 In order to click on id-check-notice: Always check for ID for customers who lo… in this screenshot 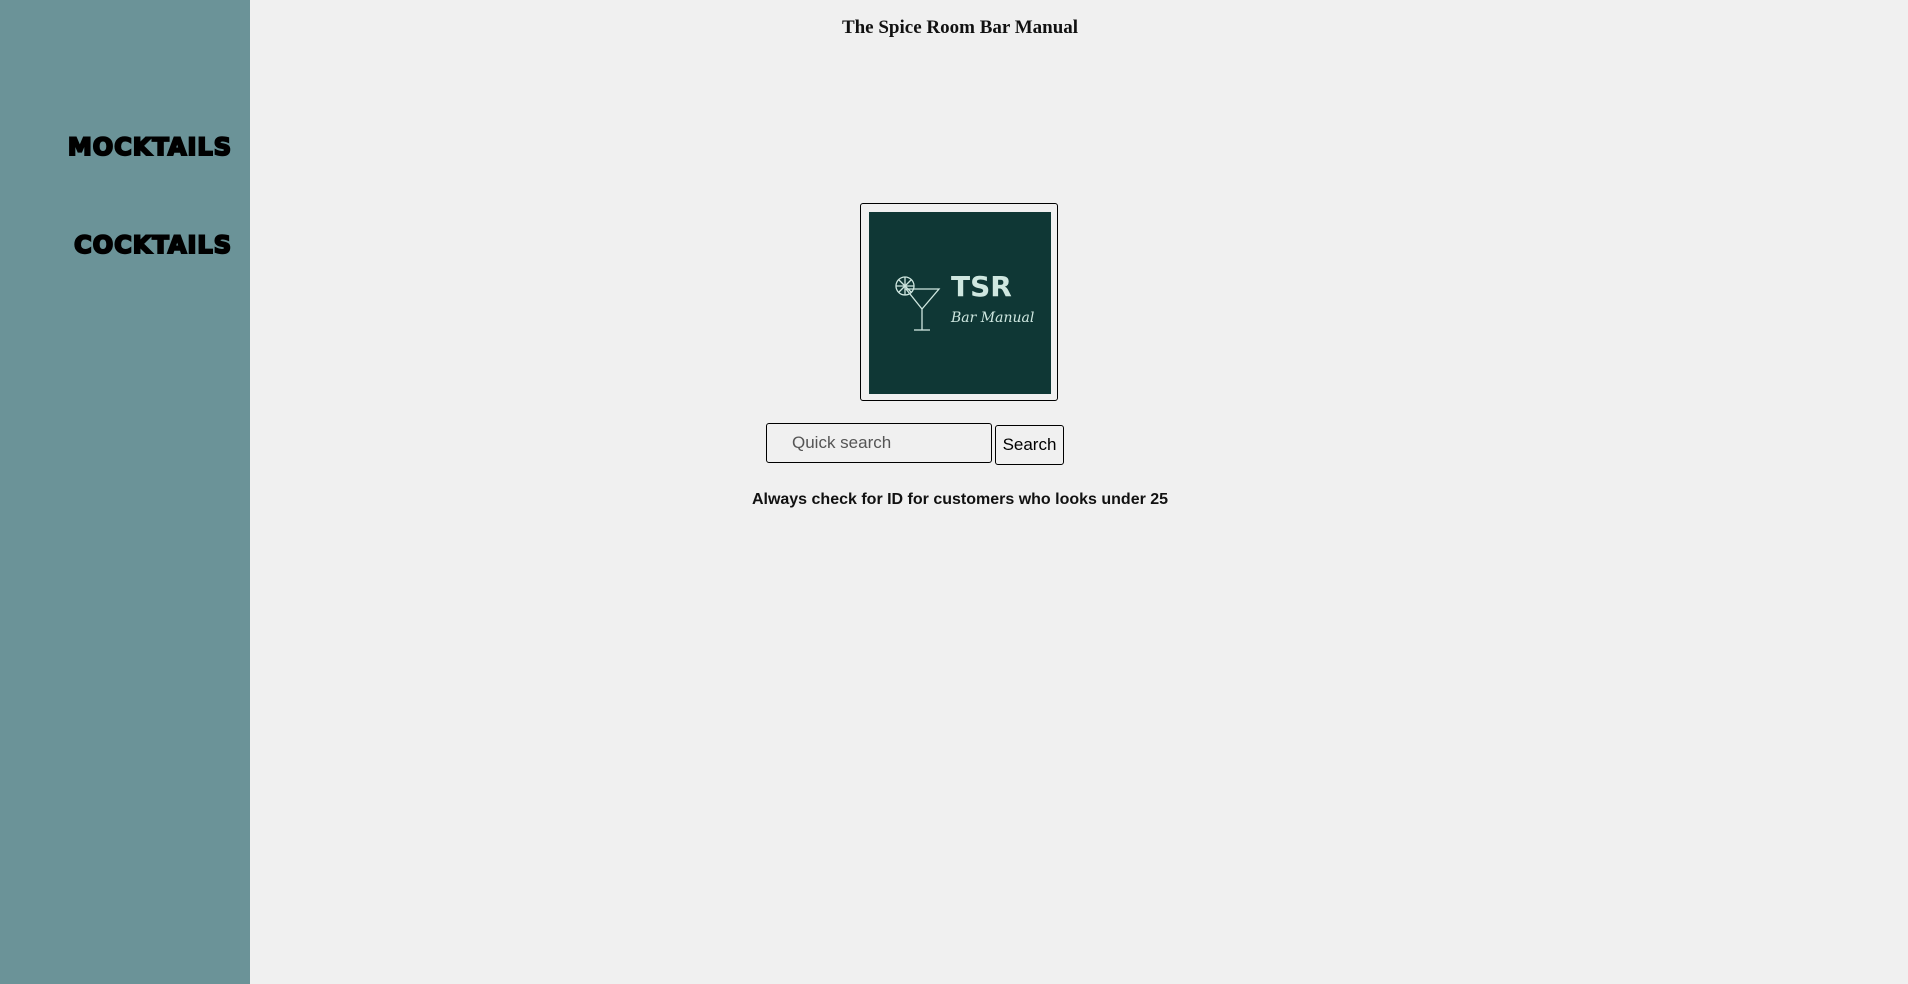, I will do `click(960, 499)`.